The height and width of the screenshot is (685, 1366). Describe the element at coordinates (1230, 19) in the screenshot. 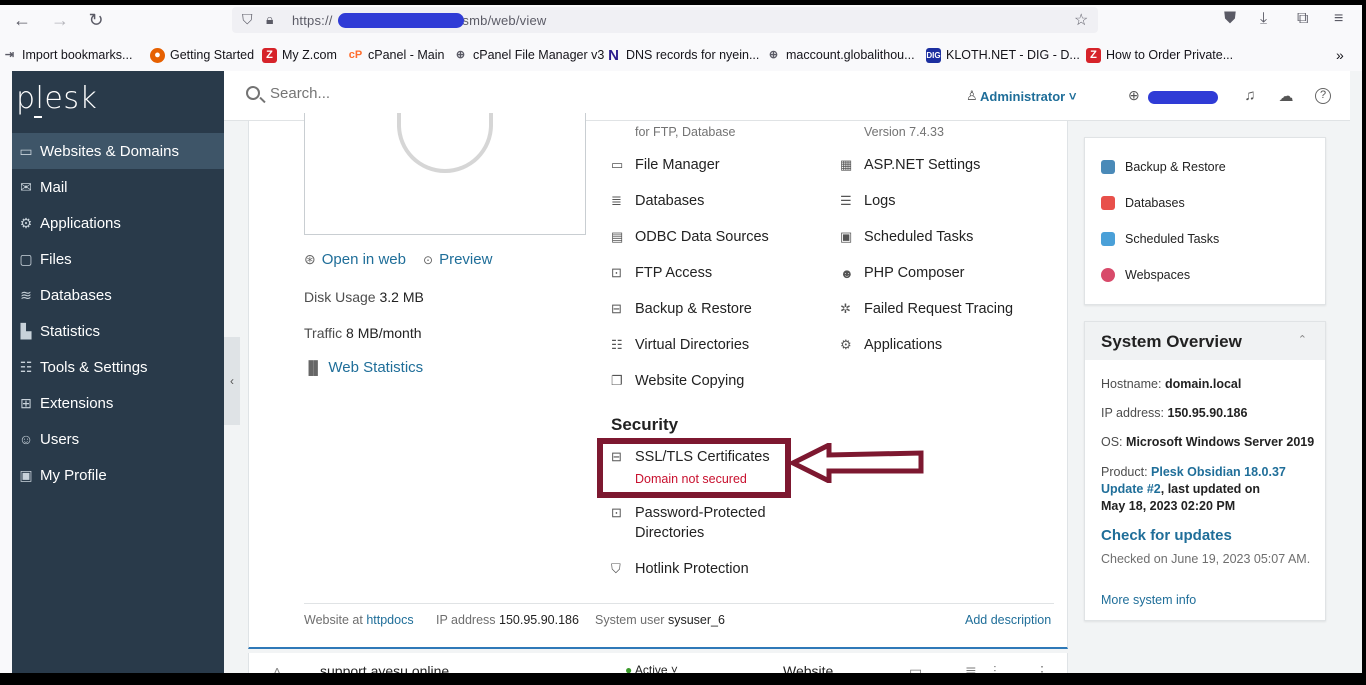

I see `pocket-icon: ⛊` at that location.